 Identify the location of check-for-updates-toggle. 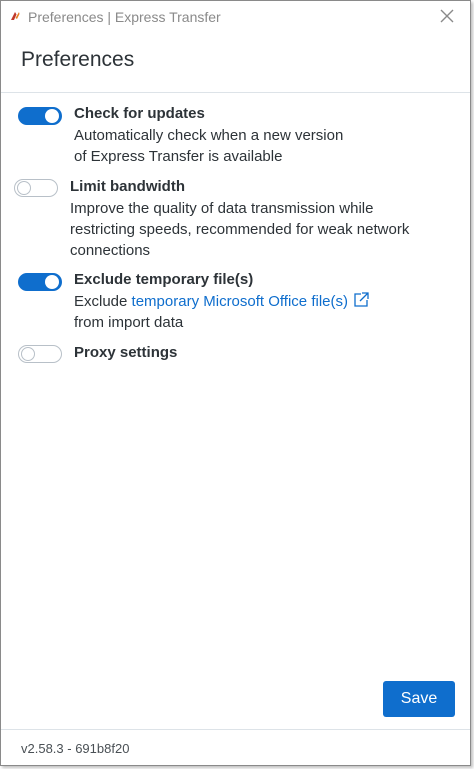
(40, 116).